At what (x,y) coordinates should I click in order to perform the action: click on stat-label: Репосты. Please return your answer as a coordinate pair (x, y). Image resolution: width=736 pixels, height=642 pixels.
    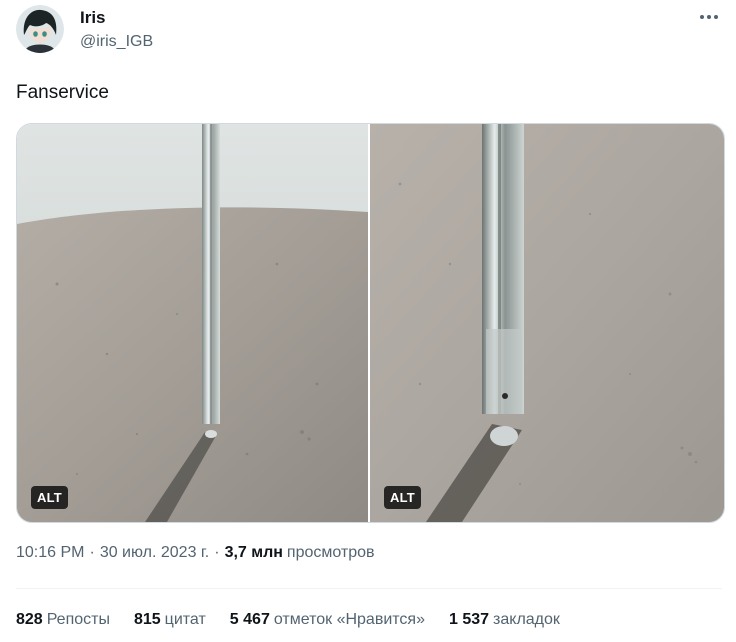
    Looking at the image, I should click on (78, 619).